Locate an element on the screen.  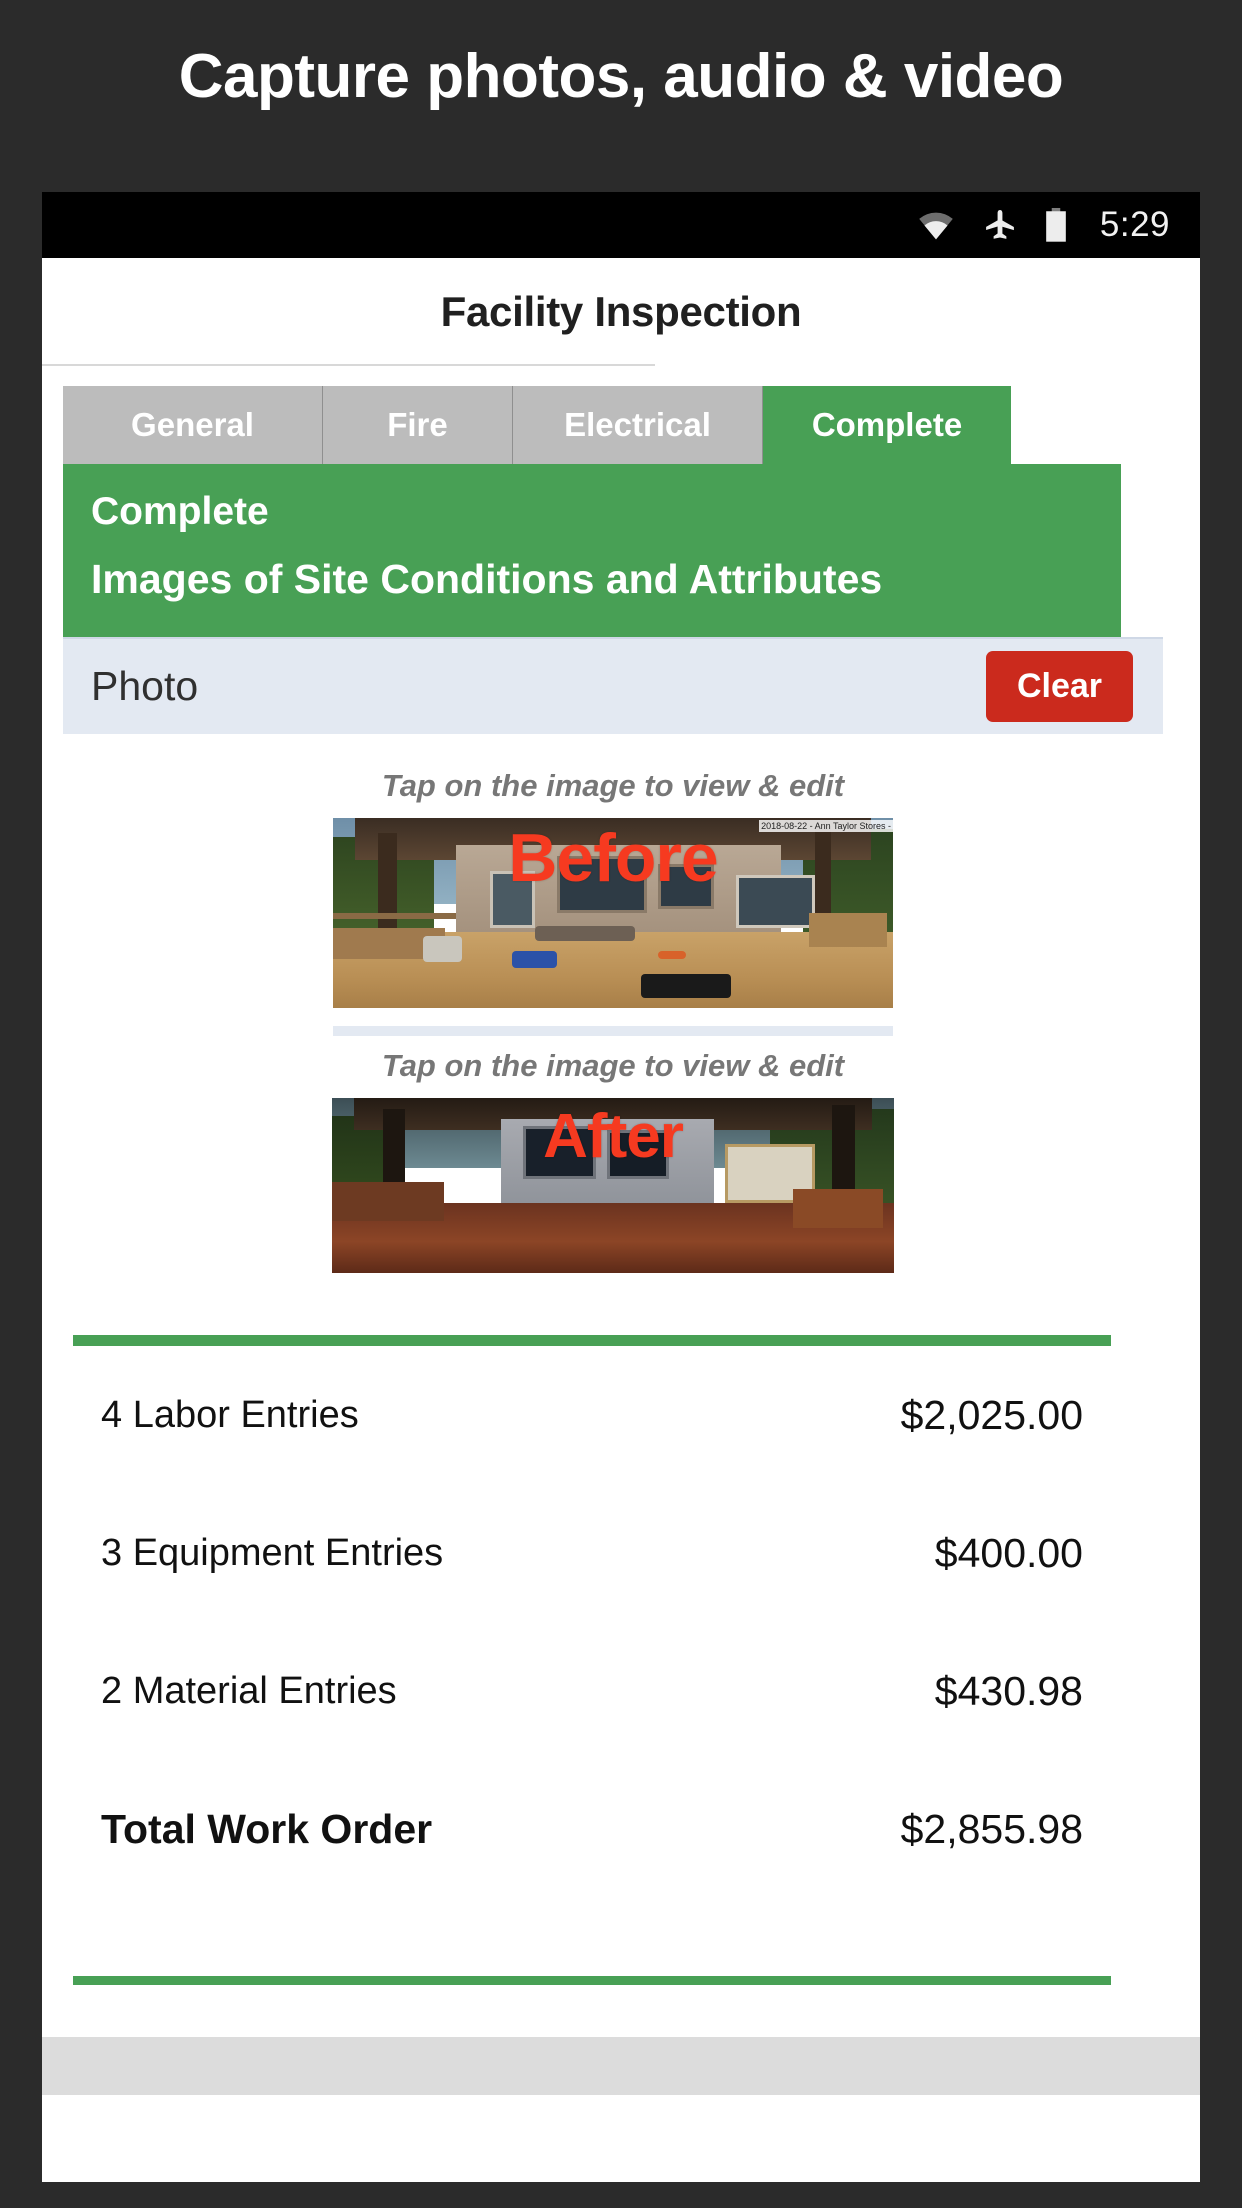
airplane-mode-icon is located at coordinates (1000, 225).